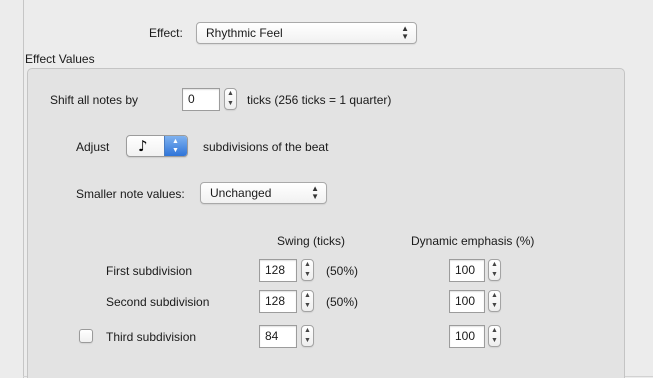 The image size is (653, 378). Describe the element at coordinates (319, 100) in the screenshot. I see `shift-ticks-hint: ticks (256 ticks = 1 quarter)` at that location.